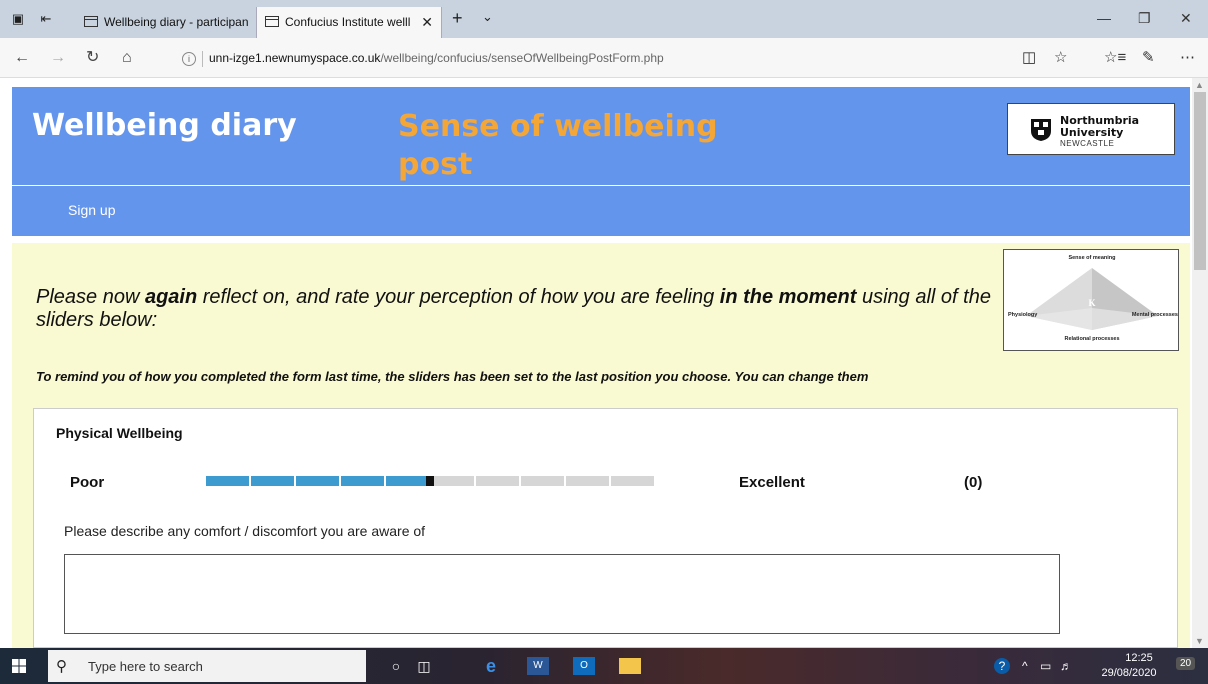 The image size is (1208, 684). I want to click on web-note-pen-icon: ✎, so click(1148, 58).